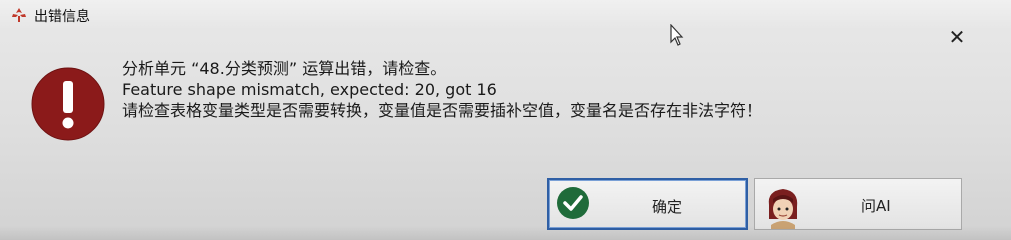 The height and width of the screenshot is (240, 1011). I want to click on ask-ai-button: 问AI, so click(858, 204).